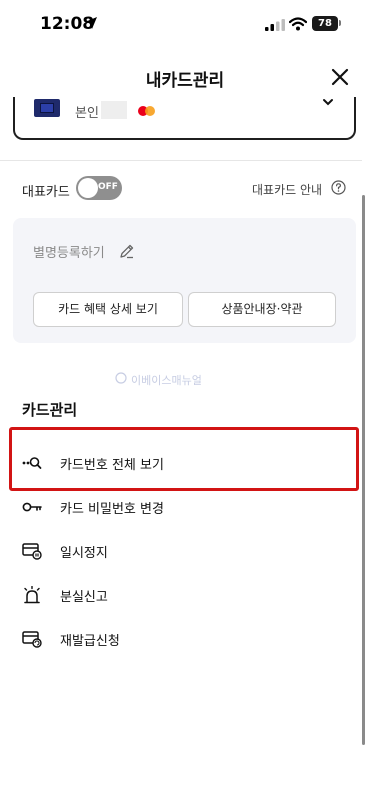 The image size is (370, 800). I want to click on card-number-mask, so click(114, 110).